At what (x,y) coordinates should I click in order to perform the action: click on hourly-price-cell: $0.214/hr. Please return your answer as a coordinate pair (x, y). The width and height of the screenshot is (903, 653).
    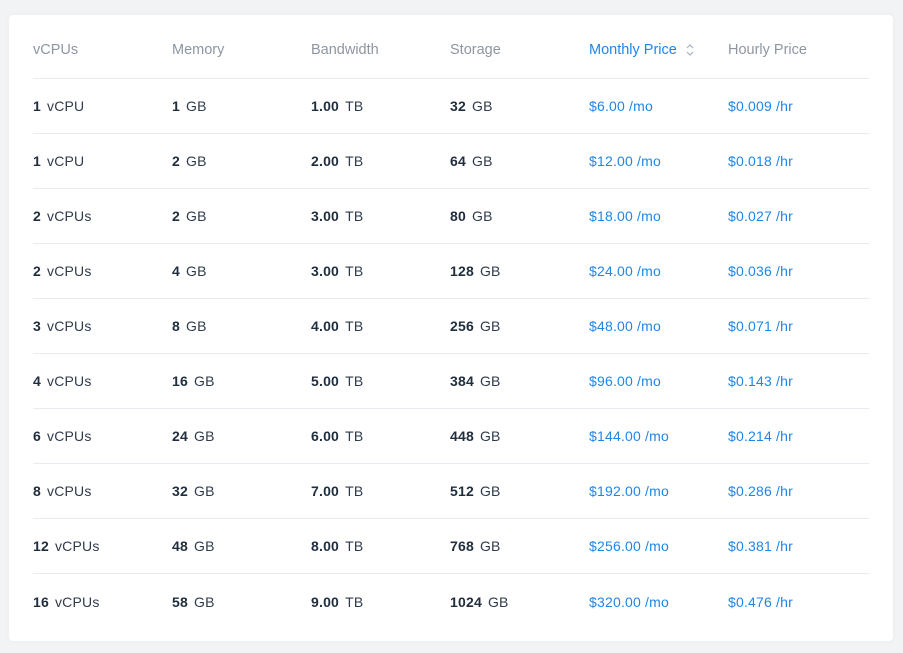
    Looking at the image, I should click on (797, 436).